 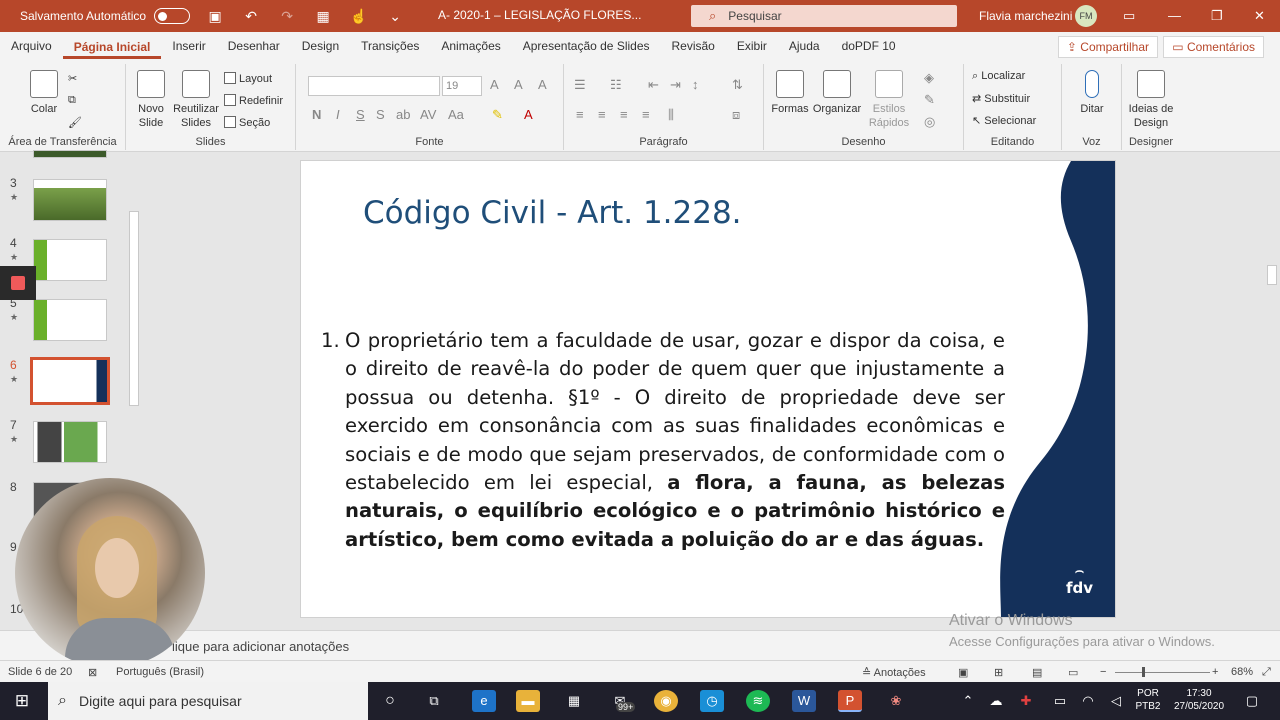 What do you see at coordinates (1073, 672) in the screenshot?
I see `slideshow-view-icon: ▭` at bounding box center [1073, 672].